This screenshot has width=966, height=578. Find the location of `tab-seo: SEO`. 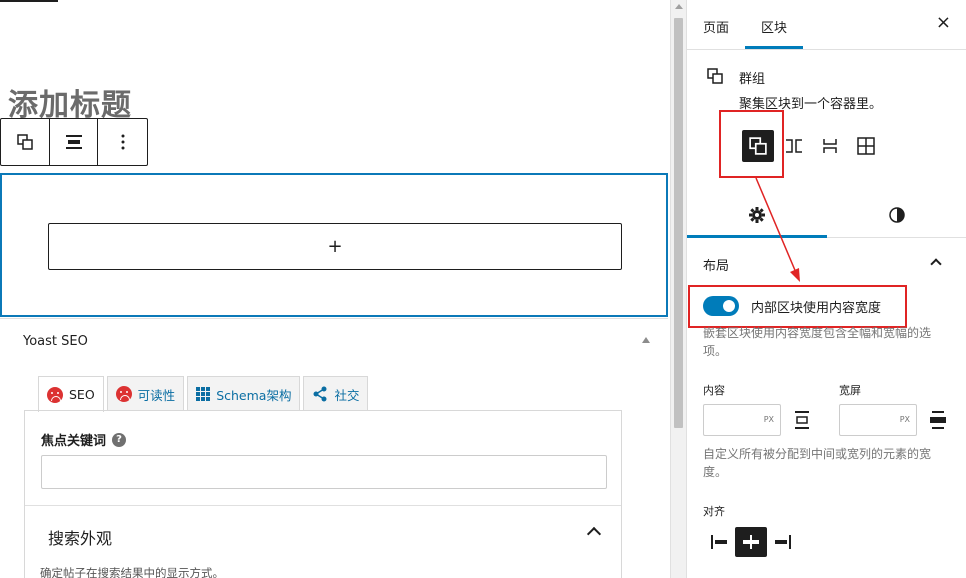

tab-seo: SEO is located at coordinates (71, 394).